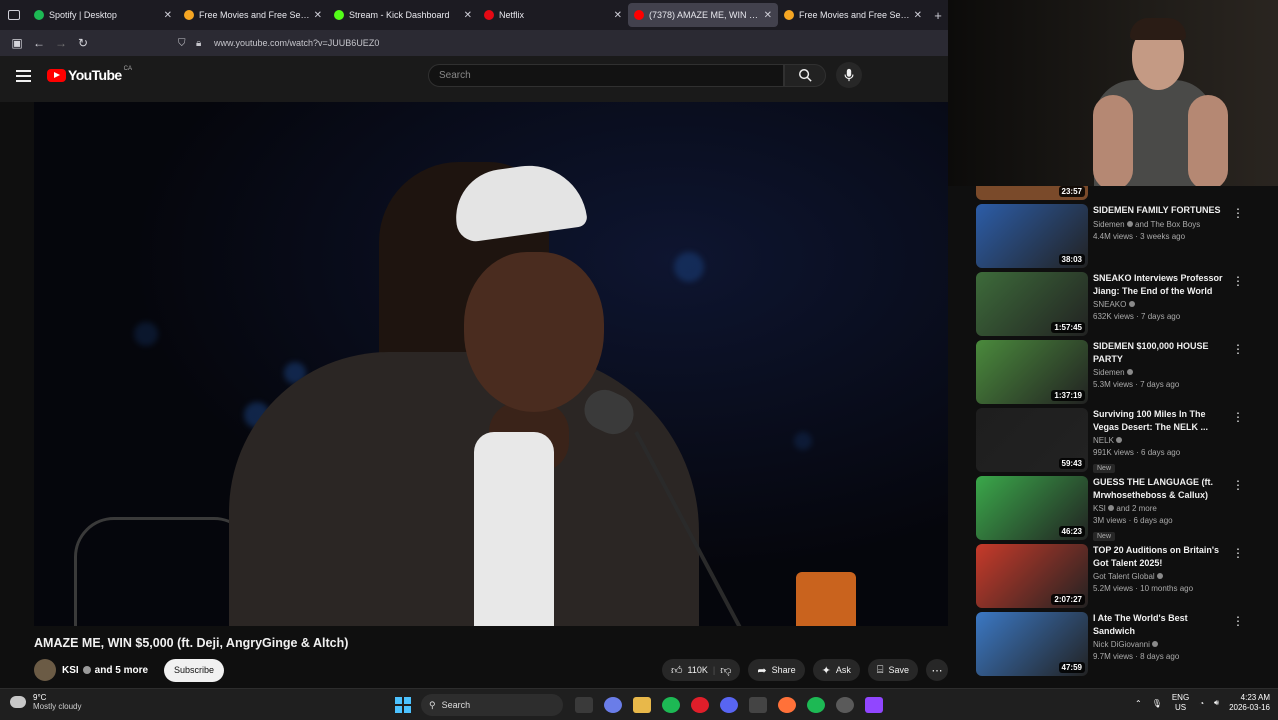  Describe the element at coordinates (642, 705) in the screenshot. I see `file-explorer-icon` at that location.